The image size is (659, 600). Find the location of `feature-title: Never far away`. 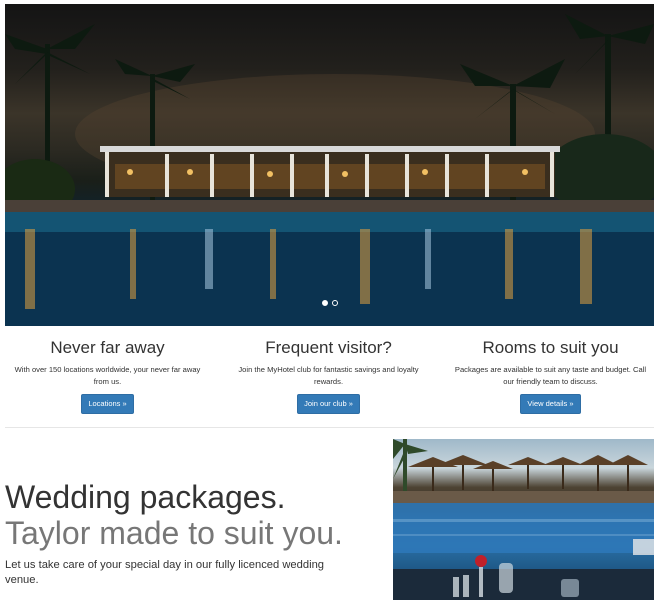

feature-title: Never far away is located at coordinates (107, 347).